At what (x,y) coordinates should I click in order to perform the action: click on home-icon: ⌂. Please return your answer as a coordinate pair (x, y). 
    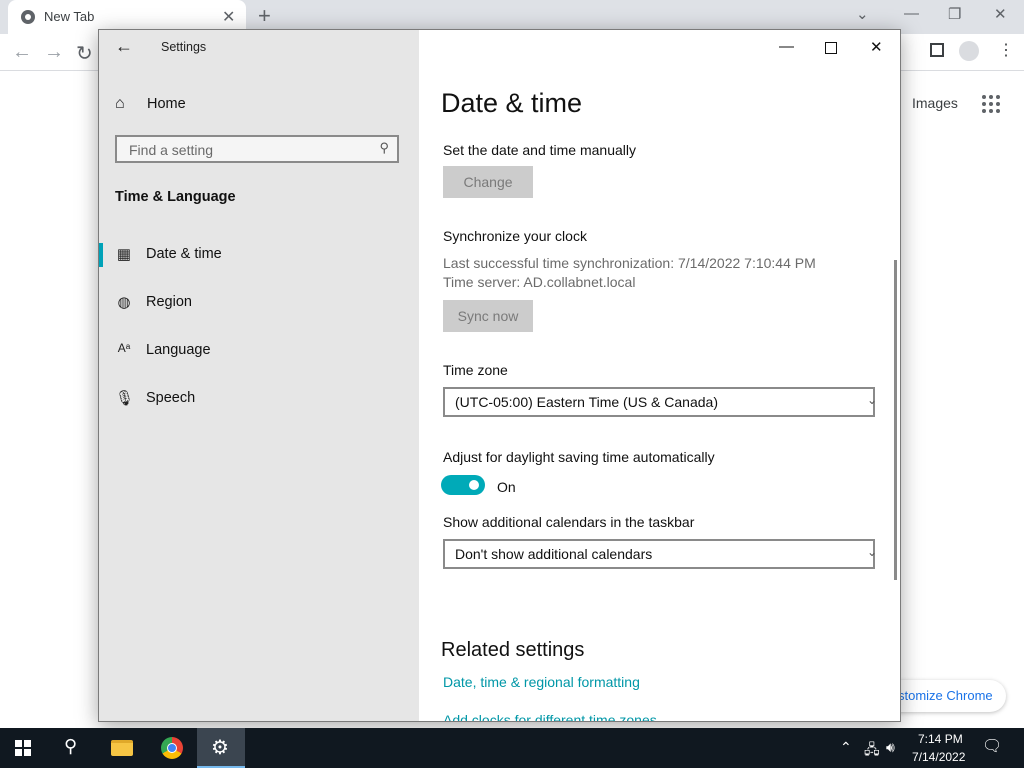
    Looking at the image, I should click on (120, 103).